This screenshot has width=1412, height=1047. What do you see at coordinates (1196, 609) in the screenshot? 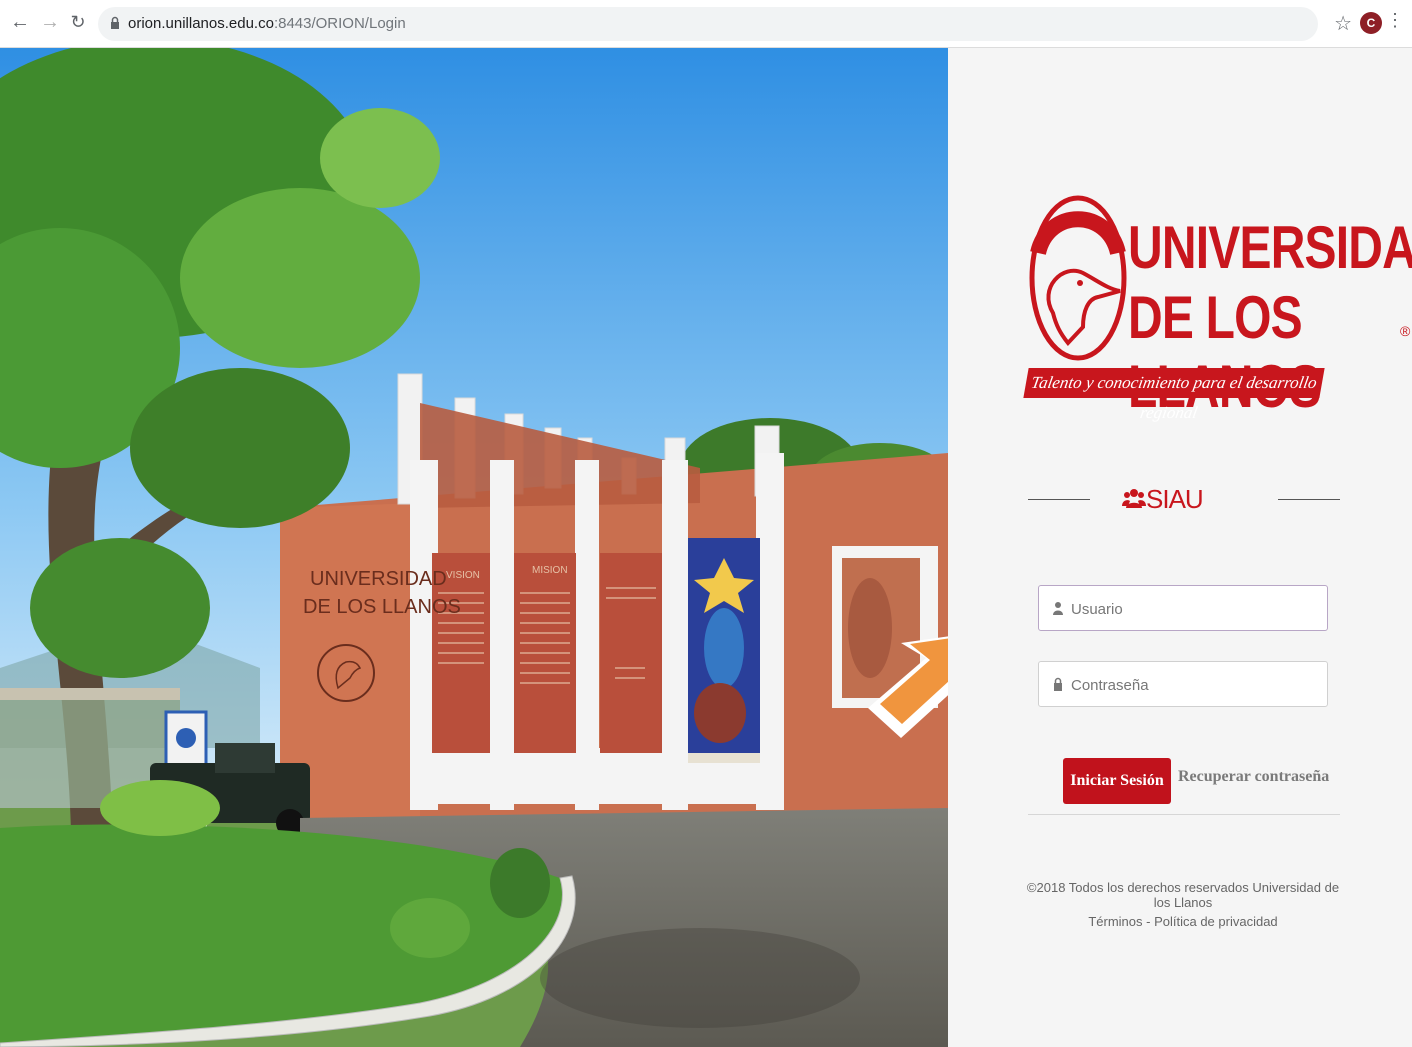
I see `username-input` at bounding box center [1196, 609].